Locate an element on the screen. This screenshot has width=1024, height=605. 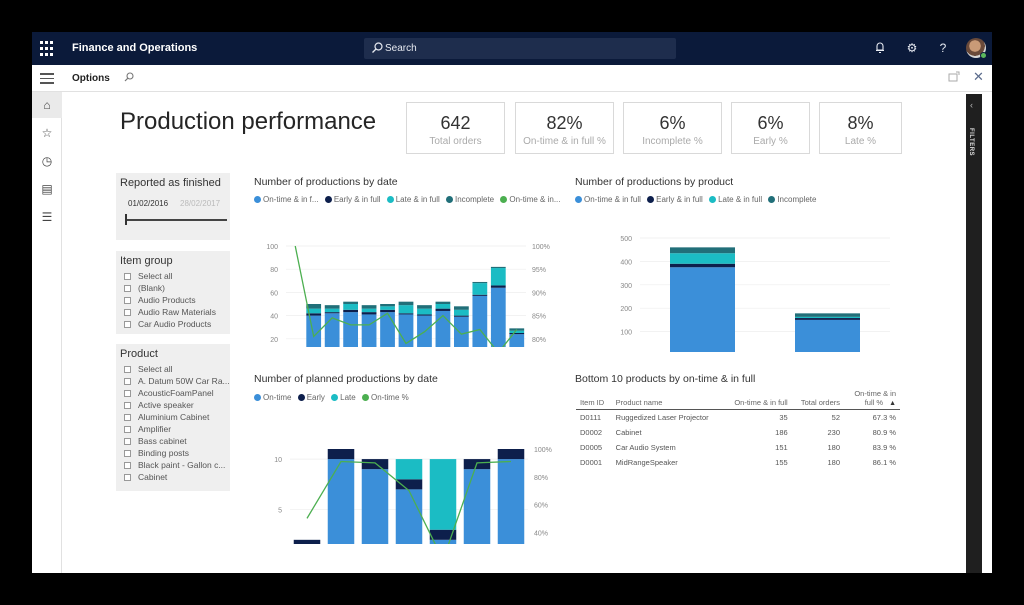
slicer-item: Aluminium Cabinet is located at coordinates (166, 417).